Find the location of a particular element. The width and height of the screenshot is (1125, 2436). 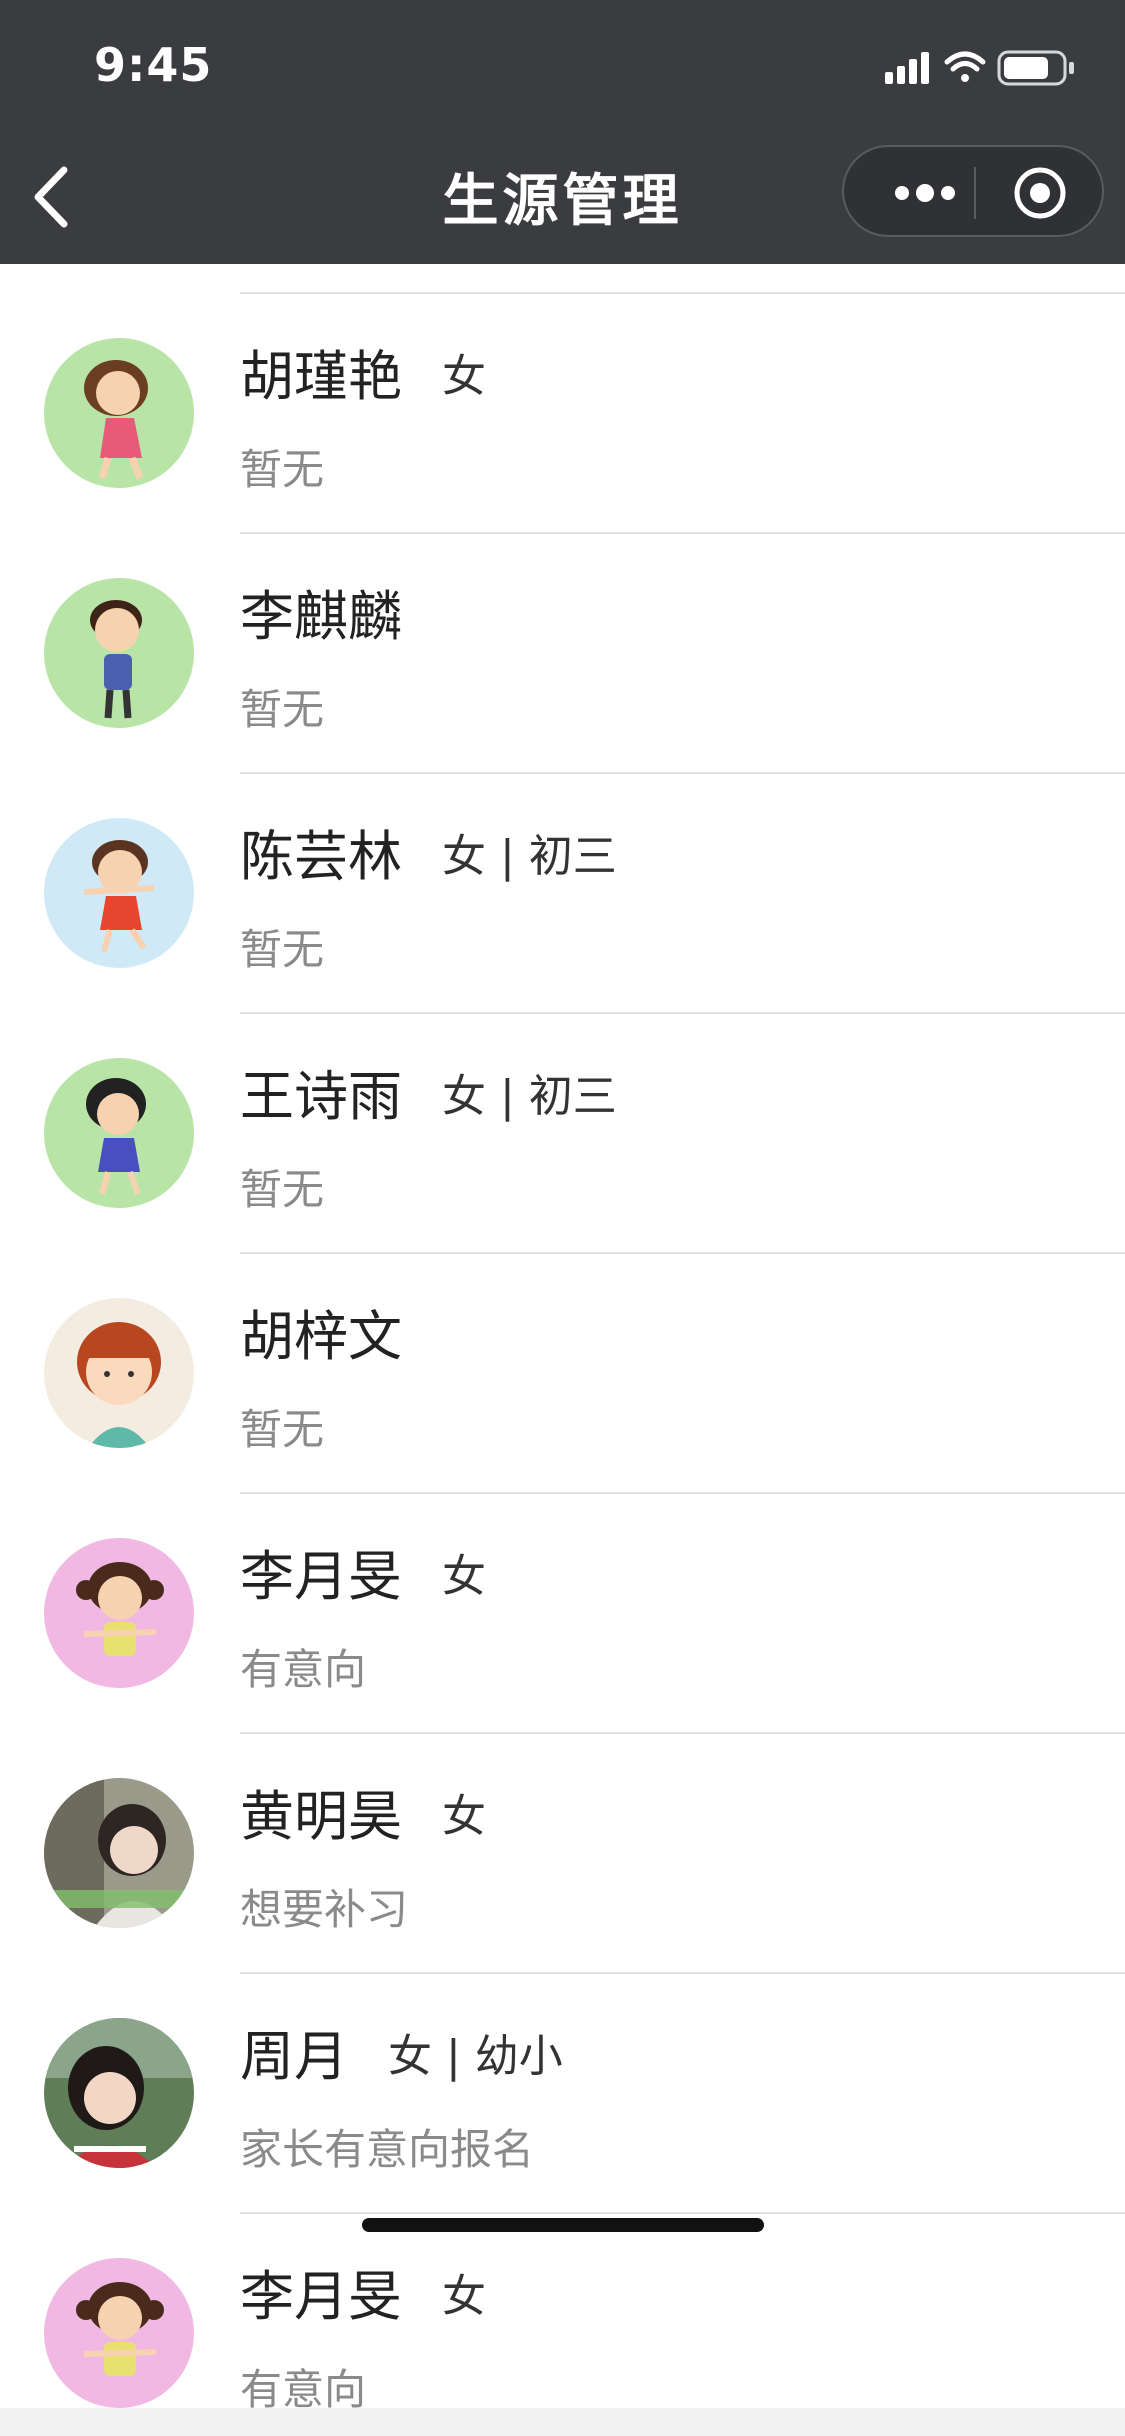

list-item: 周月女 | 幼小 家长有意向报名 is located at coordinates (562, 2064).